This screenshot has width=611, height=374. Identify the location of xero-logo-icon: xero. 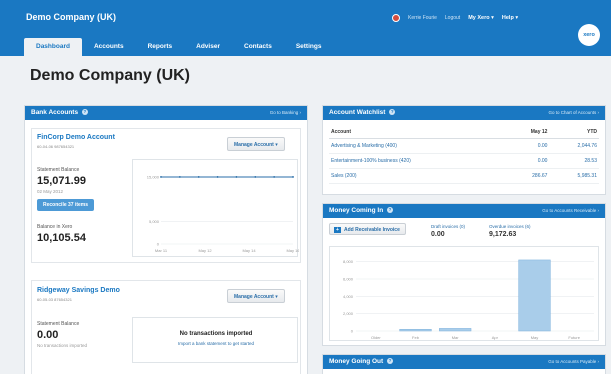
(589, 35).